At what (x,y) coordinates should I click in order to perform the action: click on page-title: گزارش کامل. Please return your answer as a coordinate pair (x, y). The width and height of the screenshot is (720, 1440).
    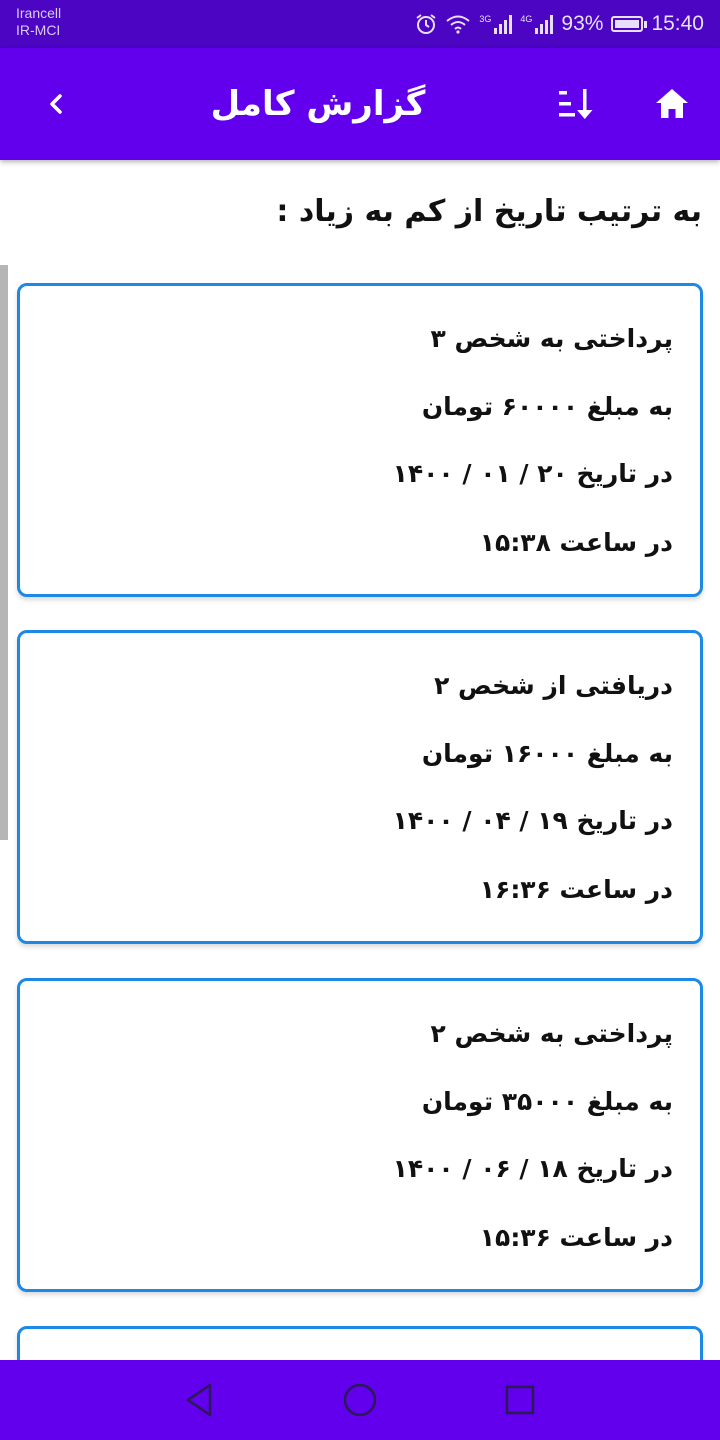
    Looking at the image, I should click on (318, 104).